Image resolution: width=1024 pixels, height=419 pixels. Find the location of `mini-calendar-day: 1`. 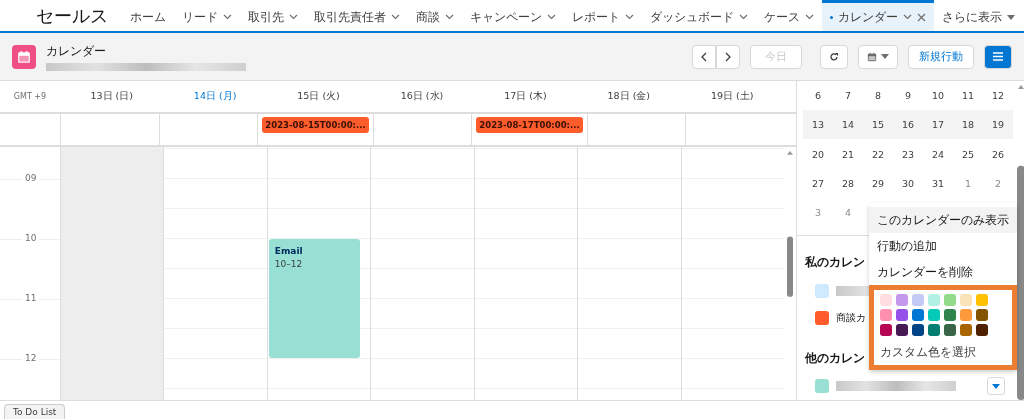

mini-calendar-day: 1 is located at coordinates (968, 183).